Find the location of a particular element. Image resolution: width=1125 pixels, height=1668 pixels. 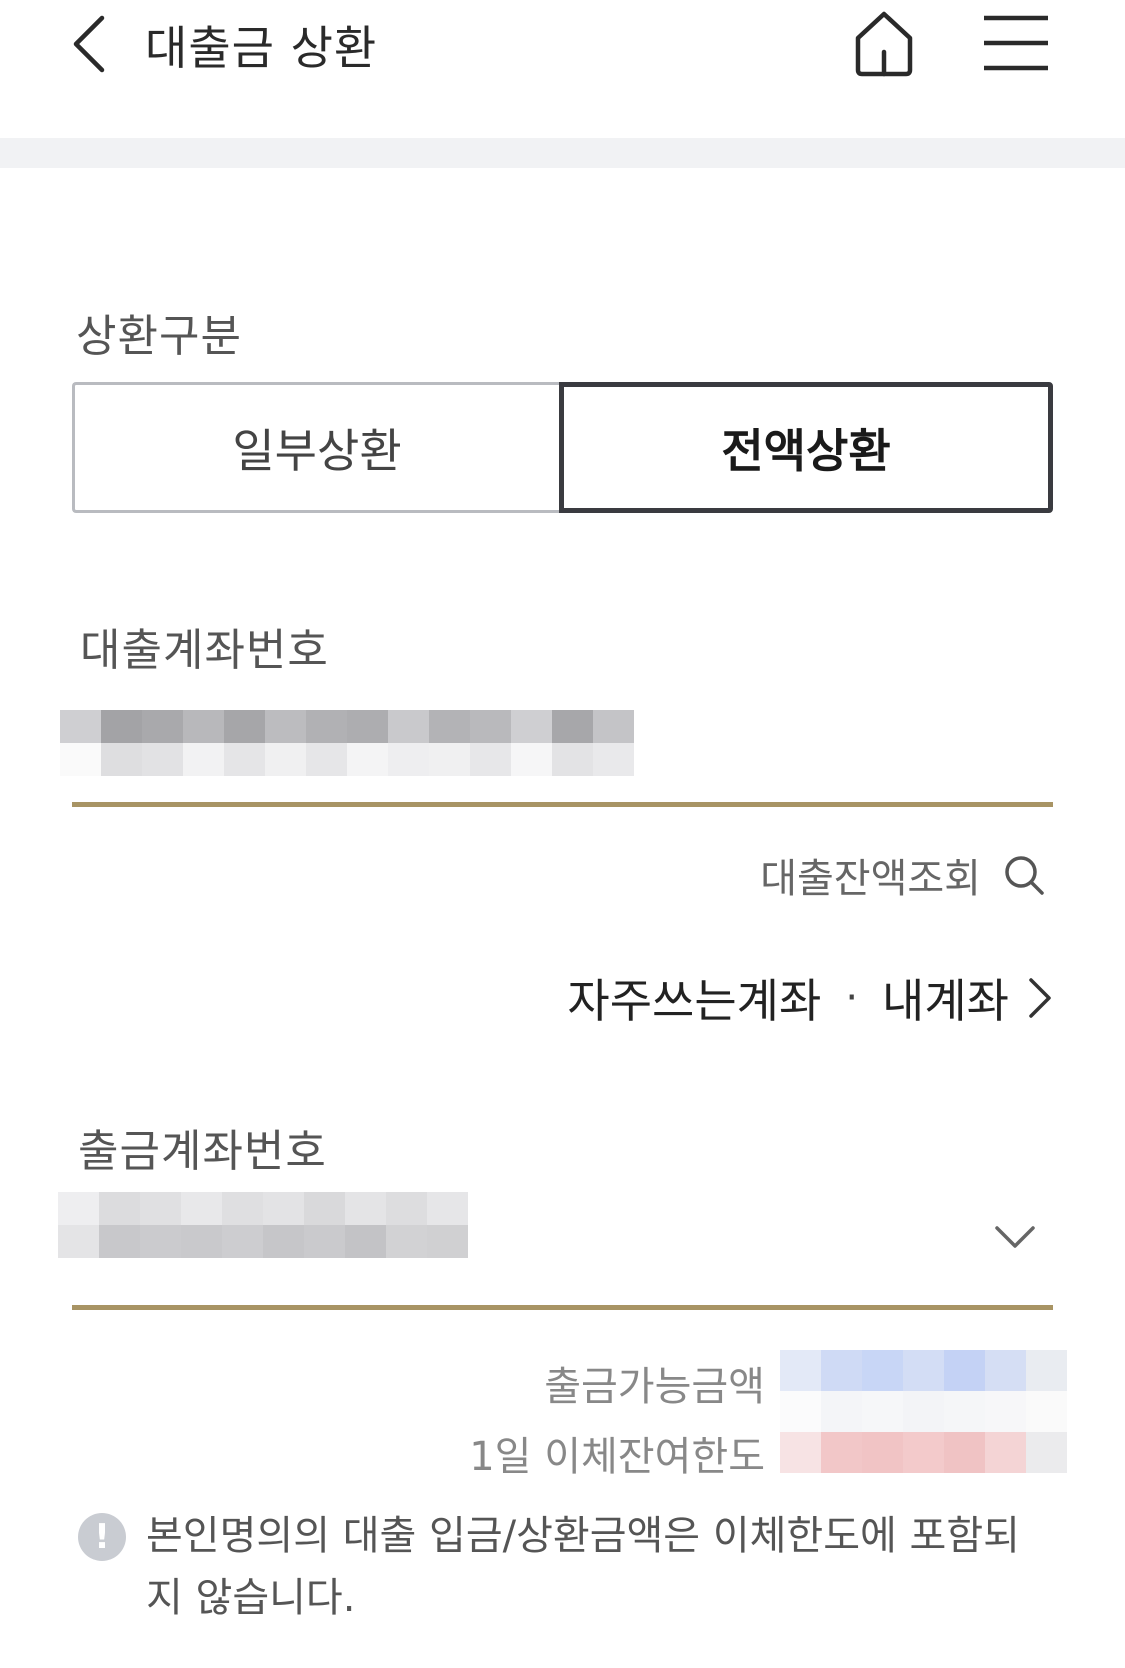

loan-account-underline is located at coordinates (562, 804).